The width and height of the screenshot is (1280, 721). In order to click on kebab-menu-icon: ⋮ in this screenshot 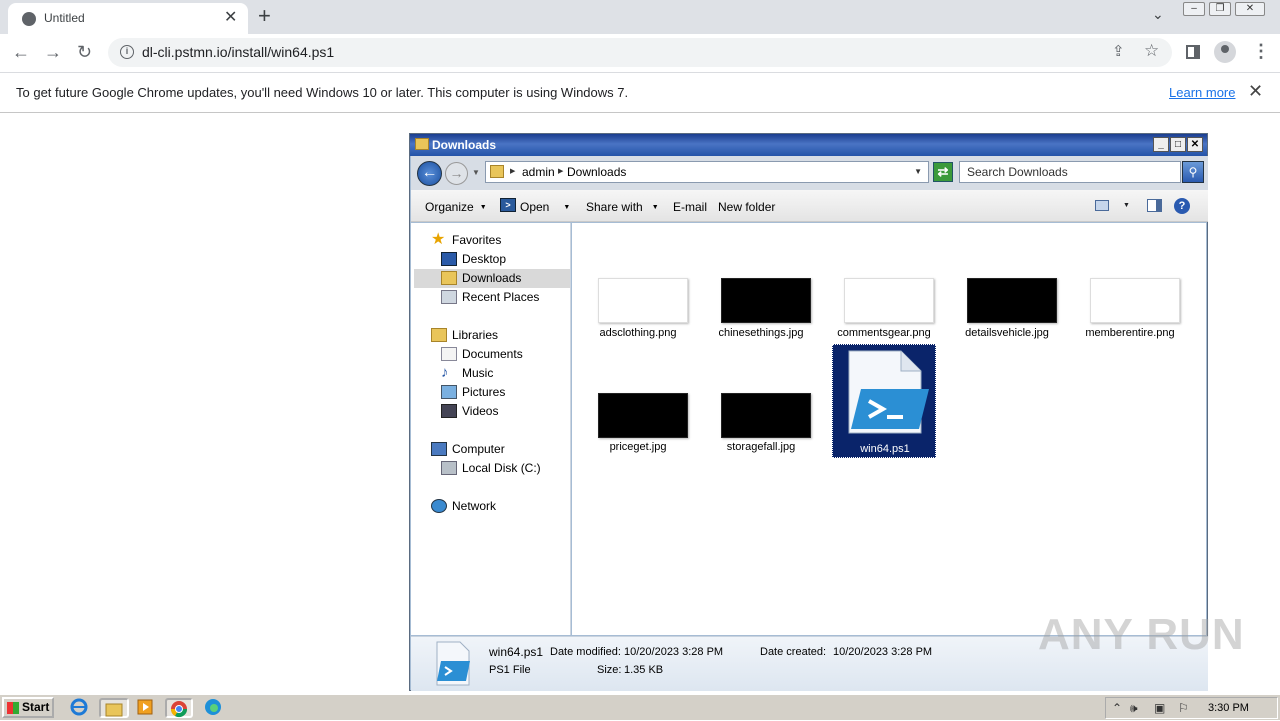, I will do `click(1261, 51)`.